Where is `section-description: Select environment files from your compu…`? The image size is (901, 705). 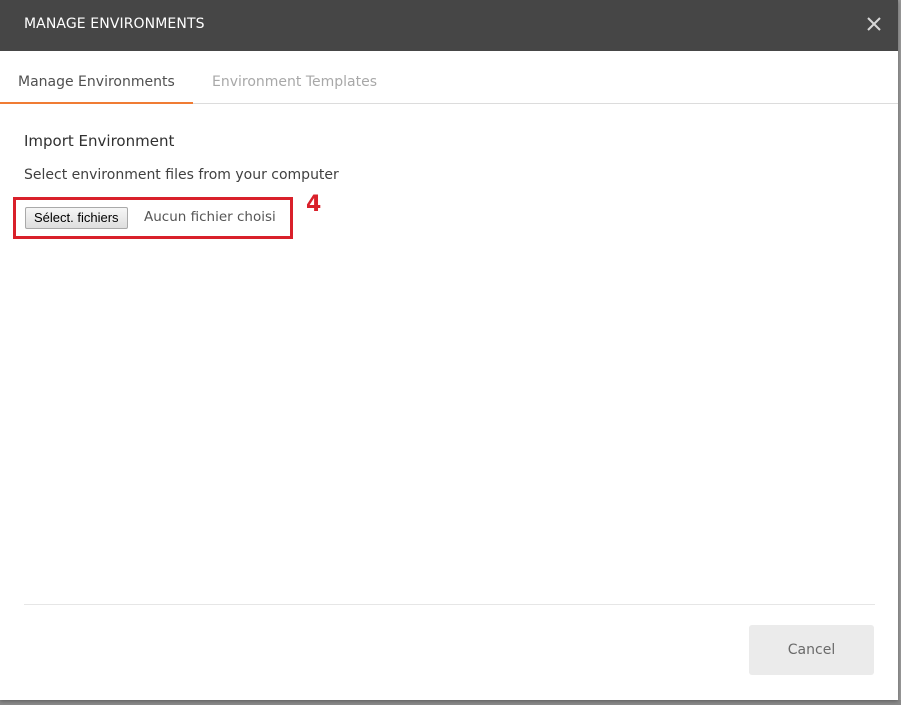 section-description: Select environment files from your compu… is located at coordinates (181, 175).